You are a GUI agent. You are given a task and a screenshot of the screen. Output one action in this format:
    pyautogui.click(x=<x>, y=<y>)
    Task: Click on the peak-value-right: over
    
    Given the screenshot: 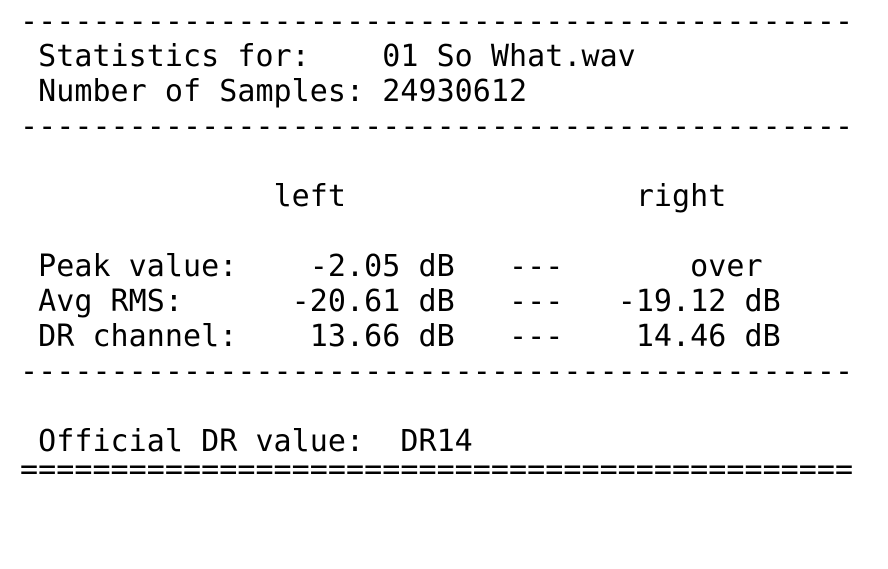 What is the action you would take?
    pyautogui.click(x=690, y=266)
    